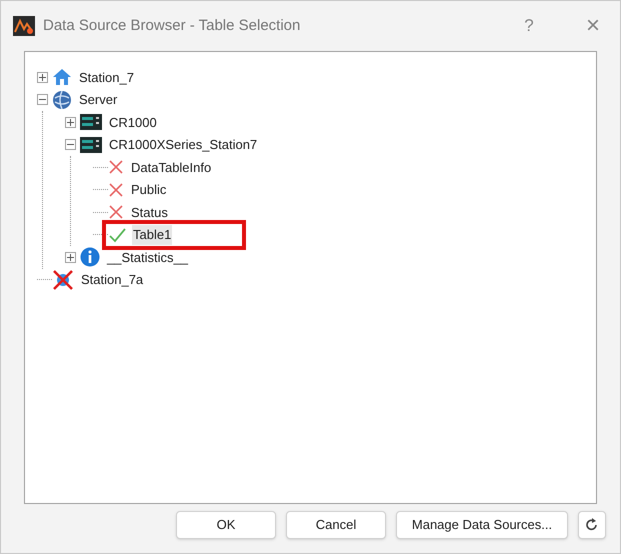  Describe the element at coordinates (63, 279) in the screenshot. I see `crossed-station-icon` at that location.